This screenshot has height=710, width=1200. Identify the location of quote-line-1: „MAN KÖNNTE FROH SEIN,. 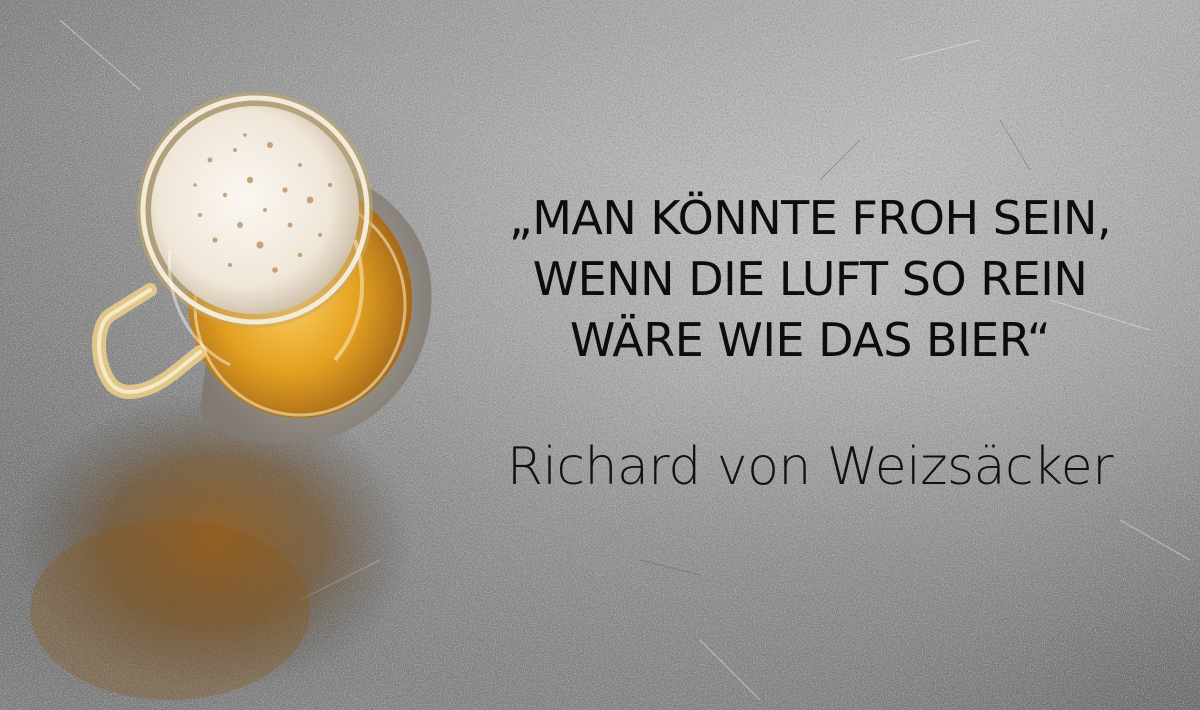
(810, 218).